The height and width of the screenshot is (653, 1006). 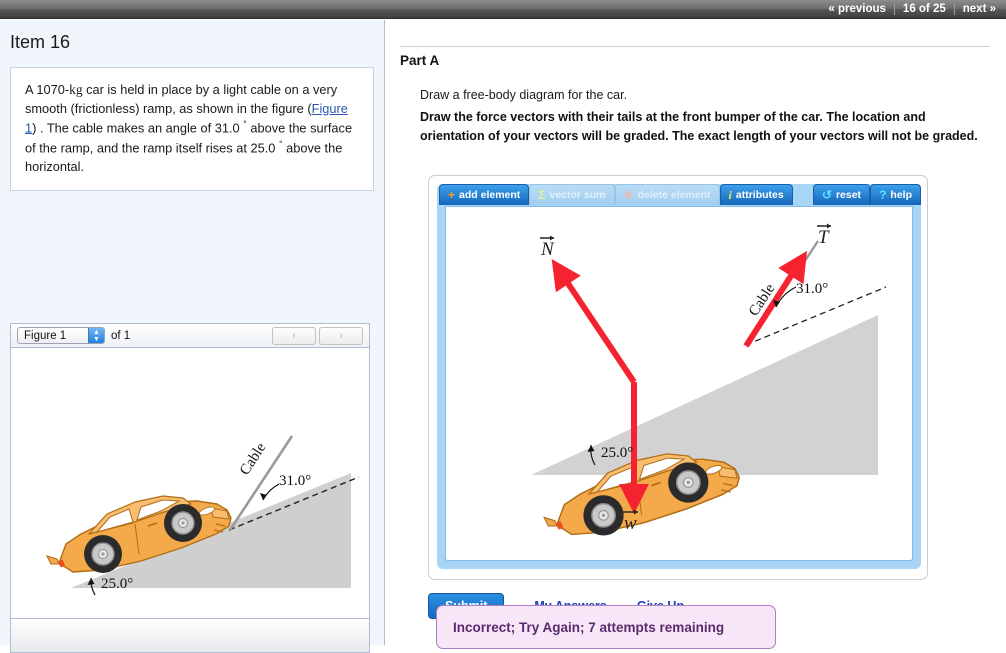 I want to click on normal-force-label: N, so click(x=547, y=247).